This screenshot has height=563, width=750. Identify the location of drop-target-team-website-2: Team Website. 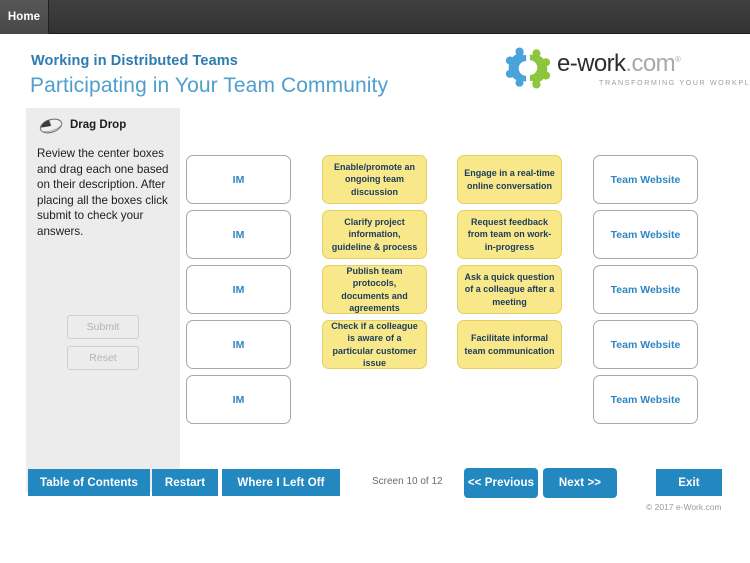
(645, 234).